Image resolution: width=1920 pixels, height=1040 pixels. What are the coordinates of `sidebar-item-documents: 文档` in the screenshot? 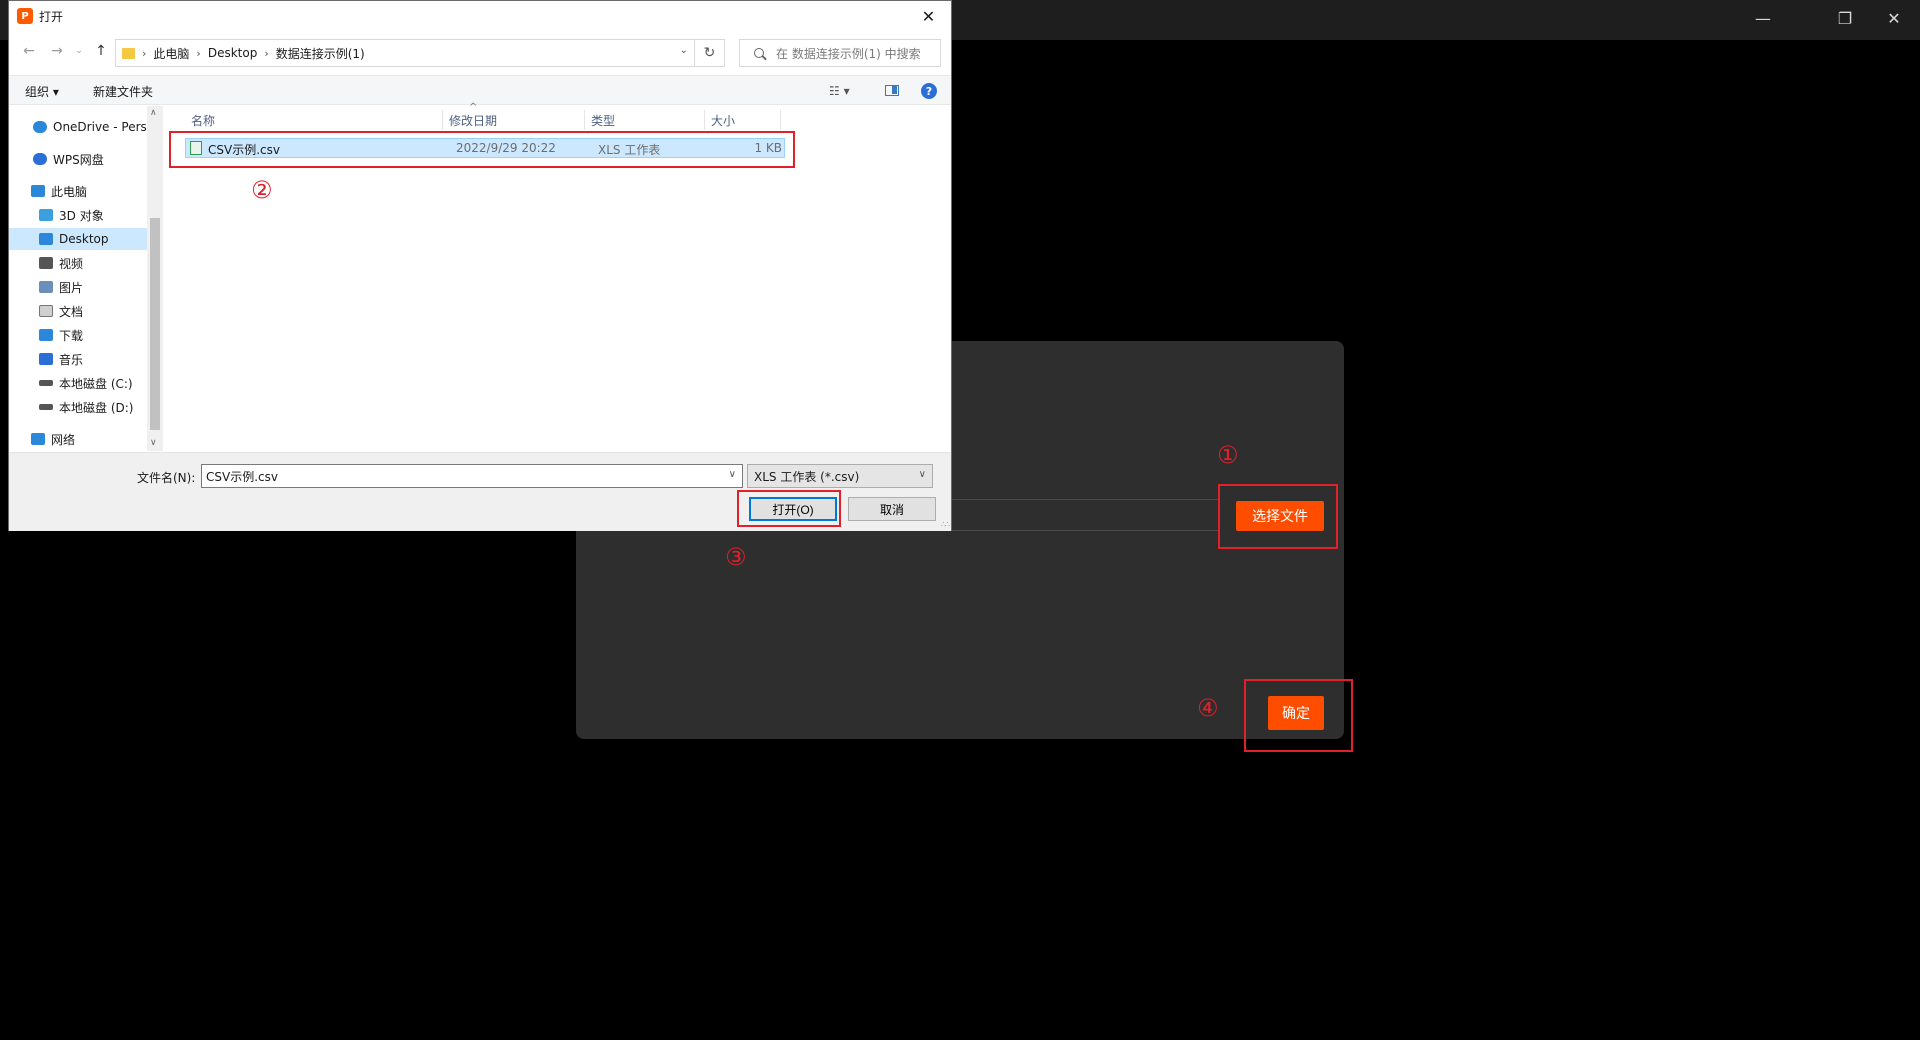 It's located at (93, 311).